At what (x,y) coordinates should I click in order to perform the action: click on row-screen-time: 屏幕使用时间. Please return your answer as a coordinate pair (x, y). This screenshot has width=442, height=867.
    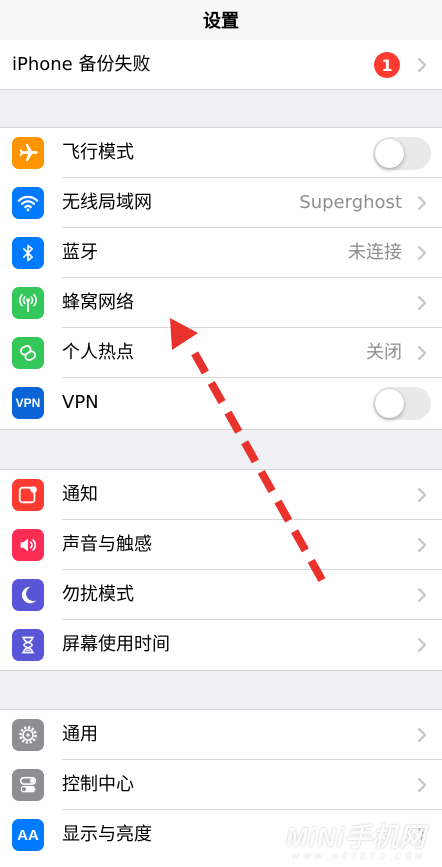
    Looking at the image, I should click on (221, 645).